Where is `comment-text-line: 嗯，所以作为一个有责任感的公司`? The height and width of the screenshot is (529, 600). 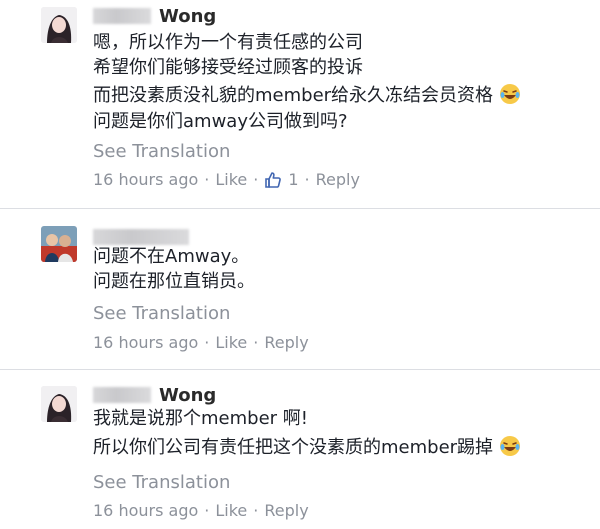
comment-text-line: 嗯，所以作为一个有责任感的公司 is located at coordinates (228, 42).